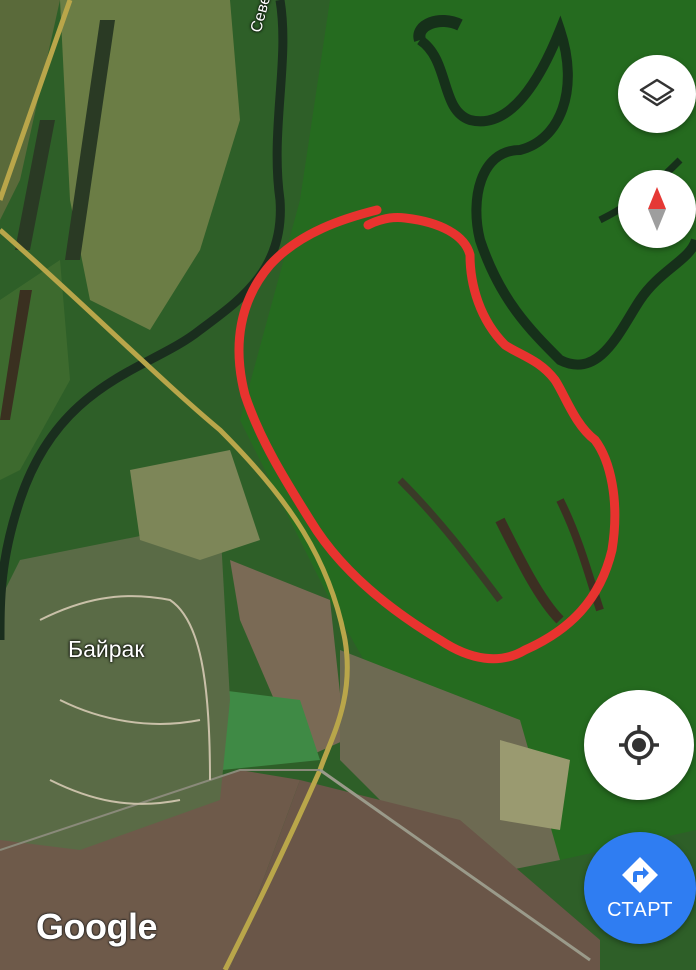 The image size is (696, 970). I want to click on my-location-icon, so click(639, 745).